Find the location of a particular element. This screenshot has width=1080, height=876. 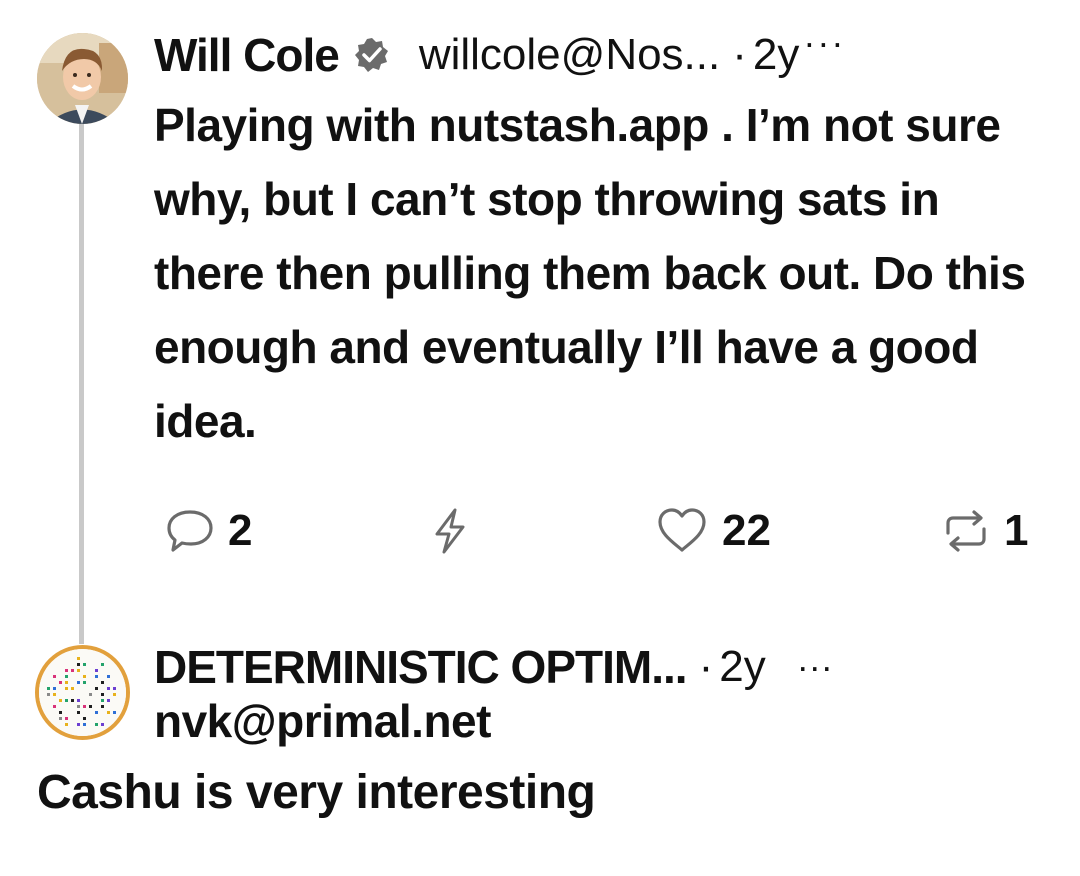

reply-author-avatar is located at coordinates (82, 692).